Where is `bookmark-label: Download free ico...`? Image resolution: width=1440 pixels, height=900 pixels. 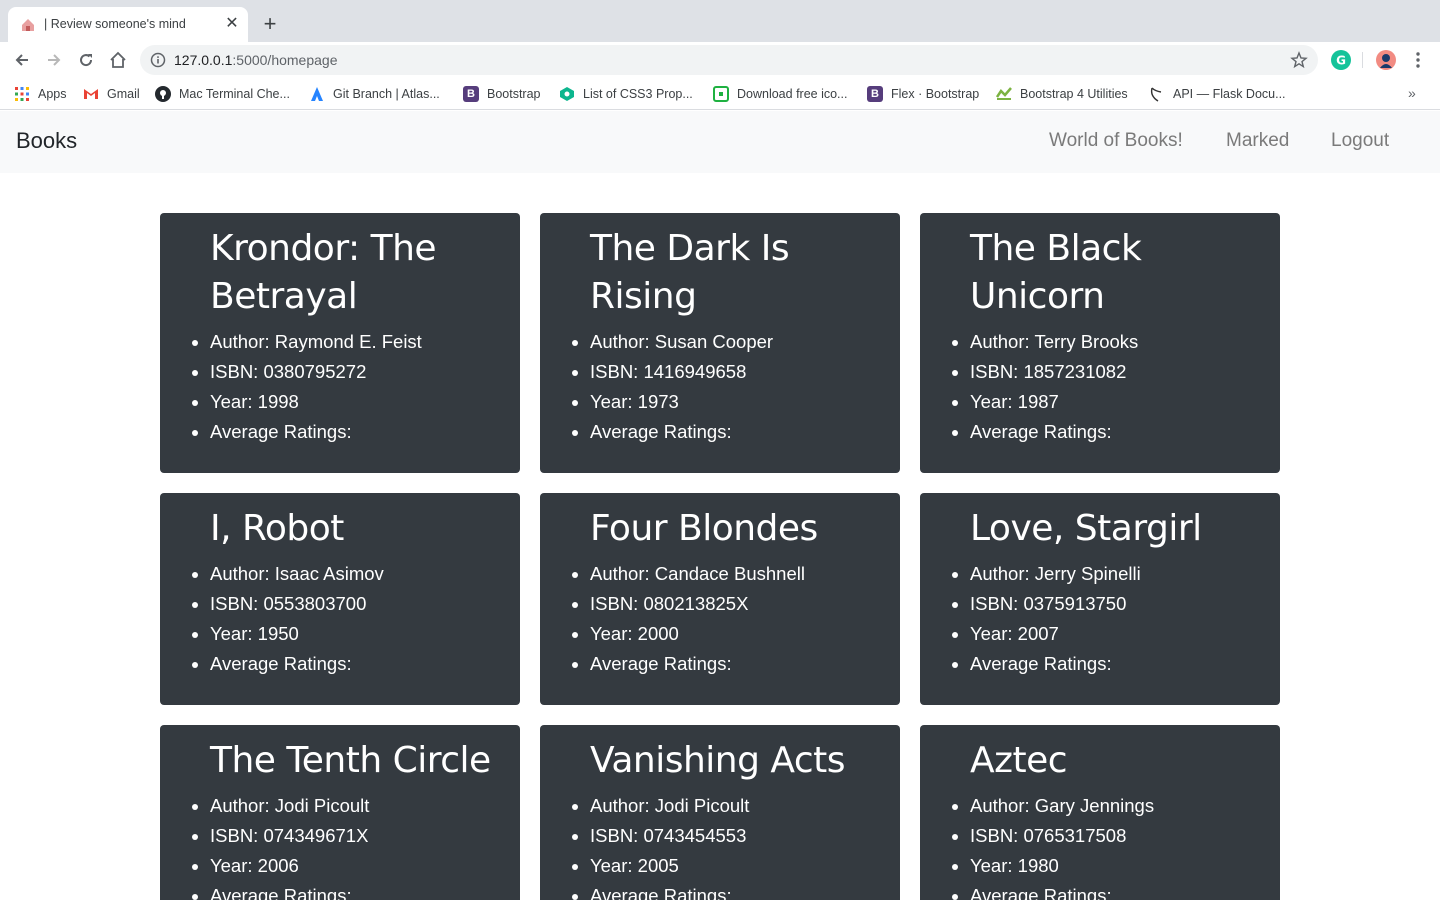
bookmark-label: Download free ico... is located at coordinates (792, 94).